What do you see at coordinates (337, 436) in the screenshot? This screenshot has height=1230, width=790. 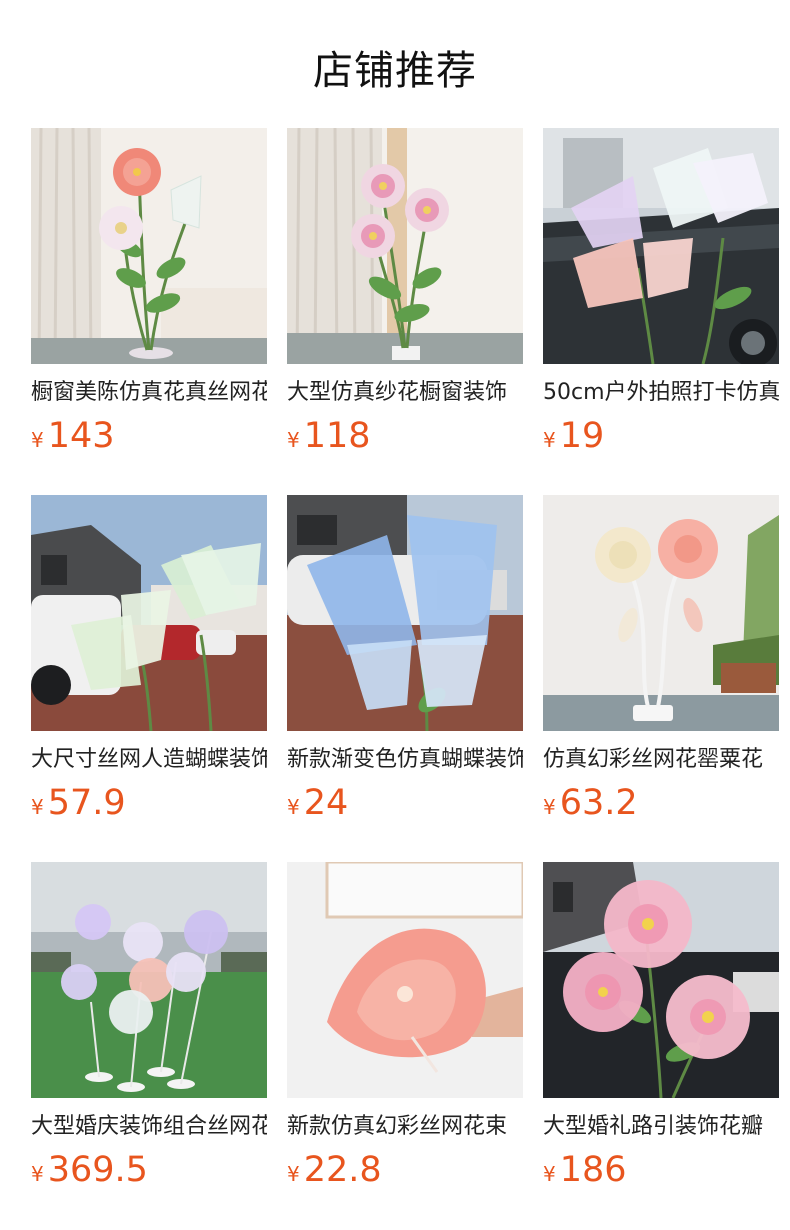 I see `price-value: 118` at bounding box center [337, 436].